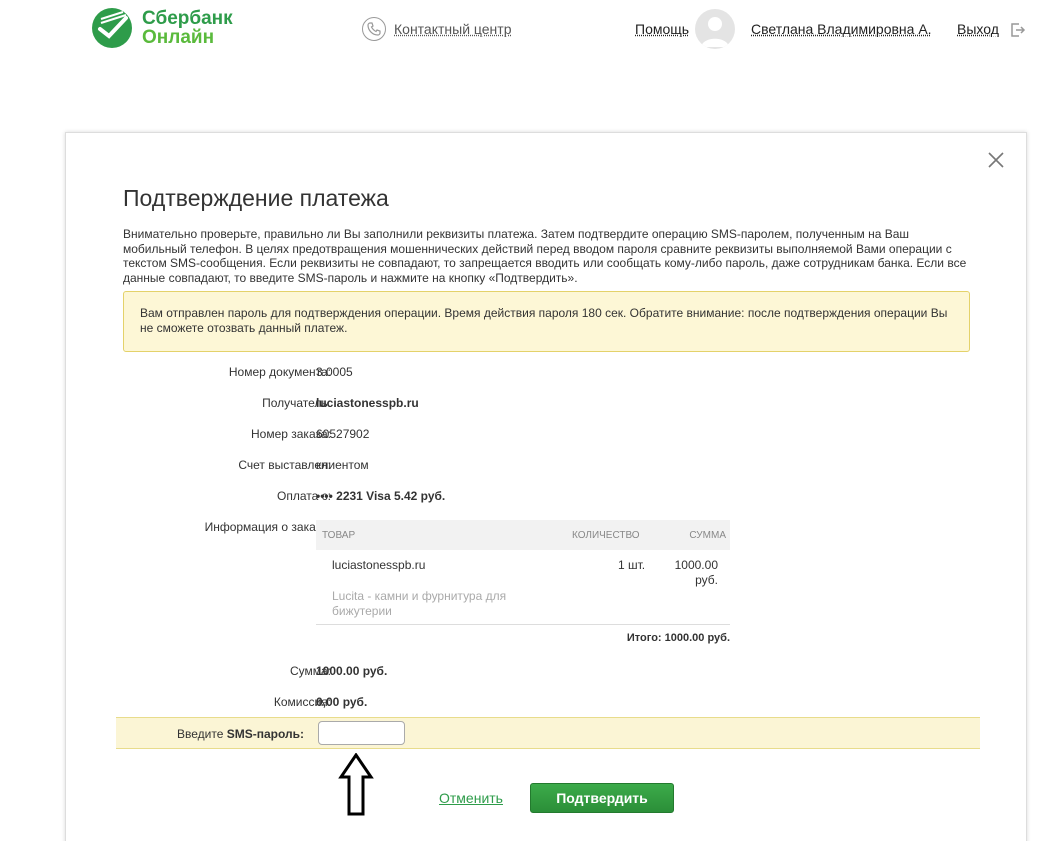  I want to click on phone-icon, so click(374, 29).